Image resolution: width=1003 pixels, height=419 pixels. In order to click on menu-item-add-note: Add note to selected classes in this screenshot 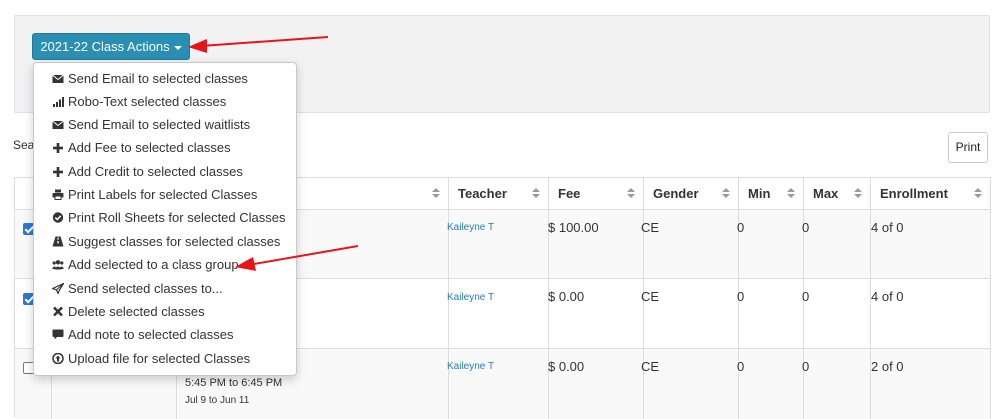, I will do `click(165, 334)`.